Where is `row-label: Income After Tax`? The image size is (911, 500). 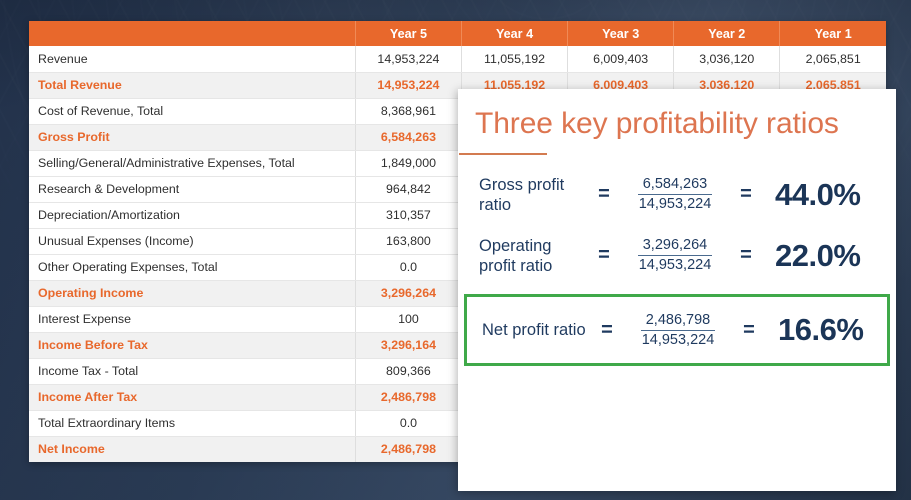
row-label: Income After Tax is located at coordinates (192, 397).